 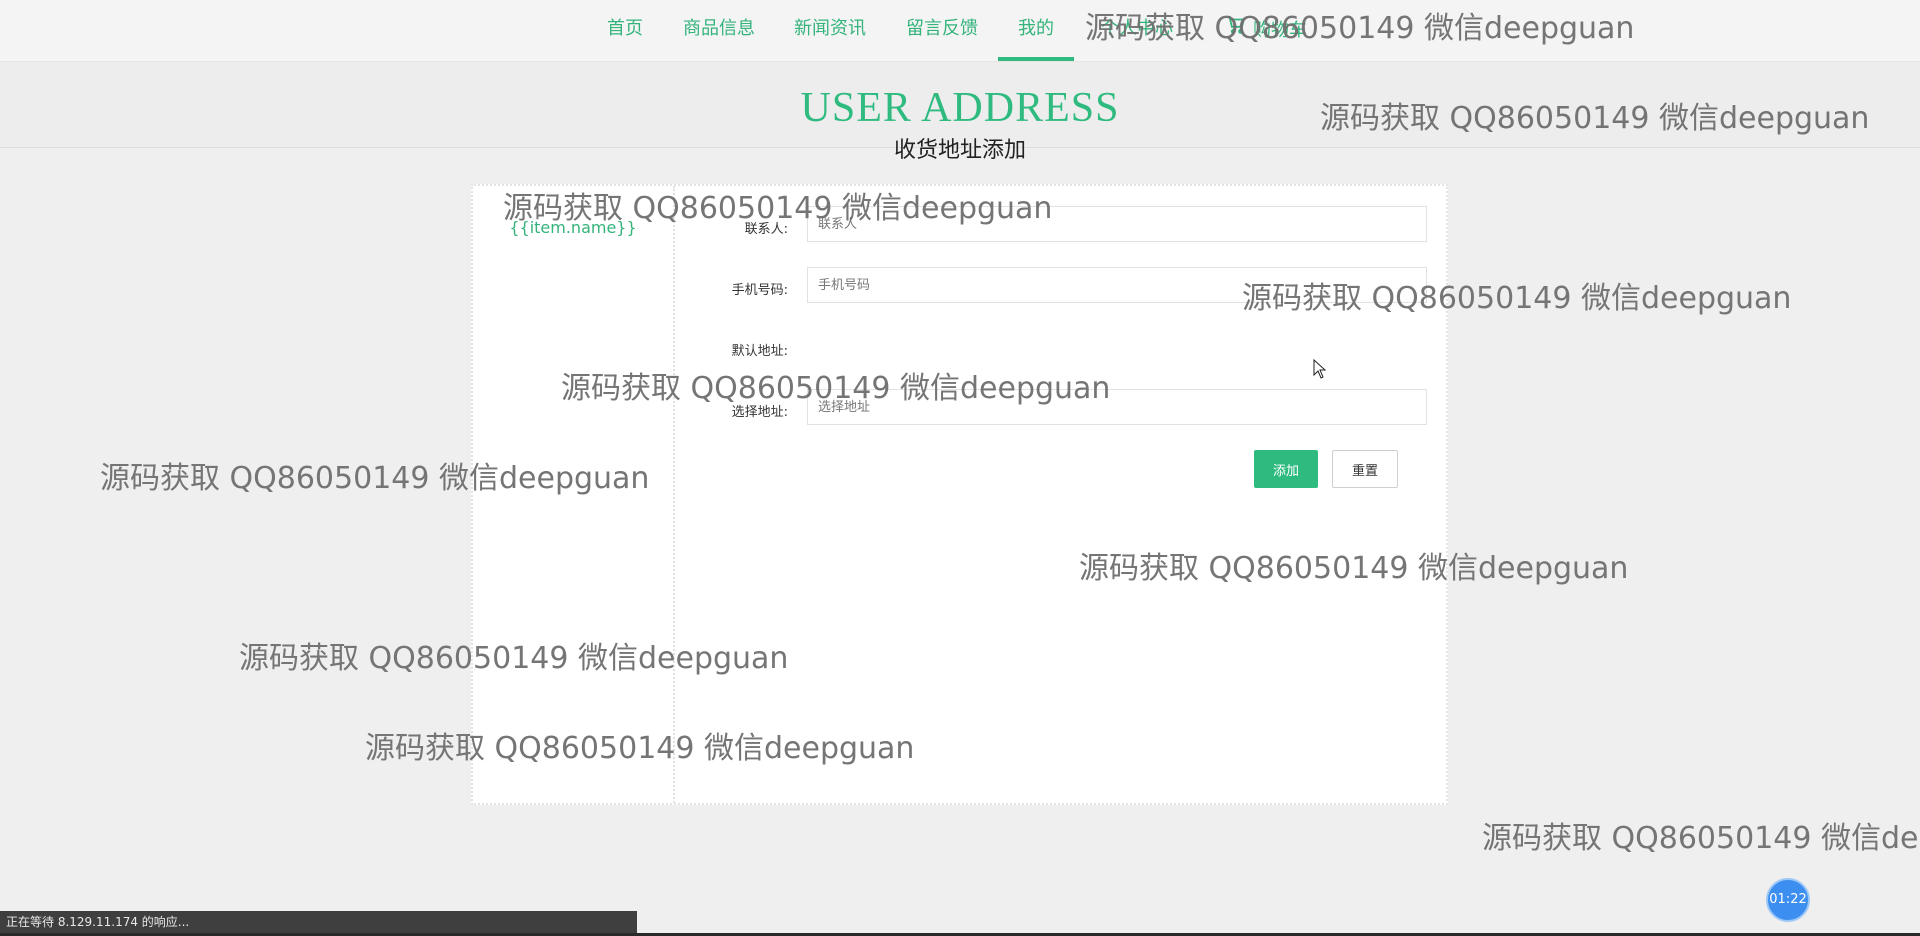 I want to click on nav-item-products: 商品信息, so click(x=719, y=30).